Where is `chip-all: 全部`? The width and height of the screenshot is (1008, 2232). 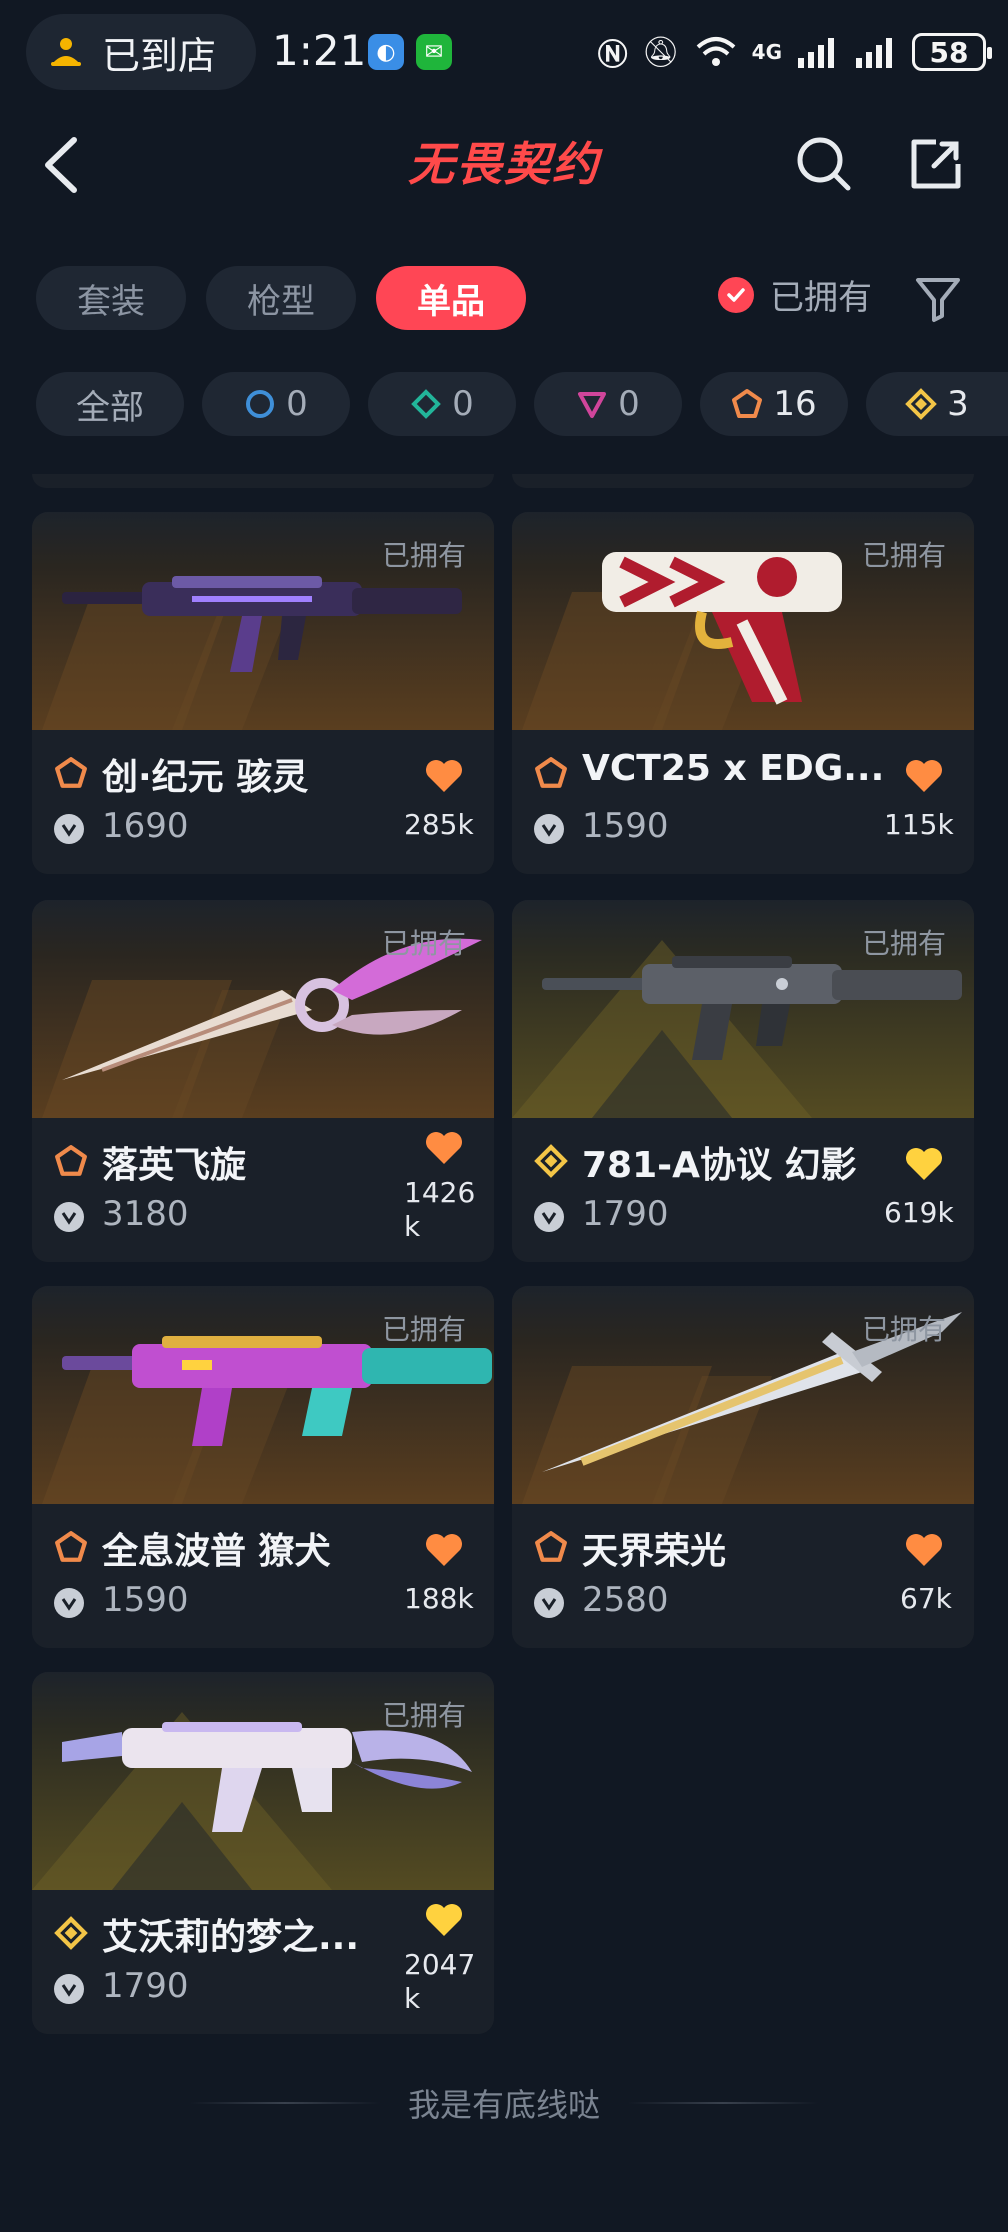
chip-all: 全部 is located at coordinates (110, 404).